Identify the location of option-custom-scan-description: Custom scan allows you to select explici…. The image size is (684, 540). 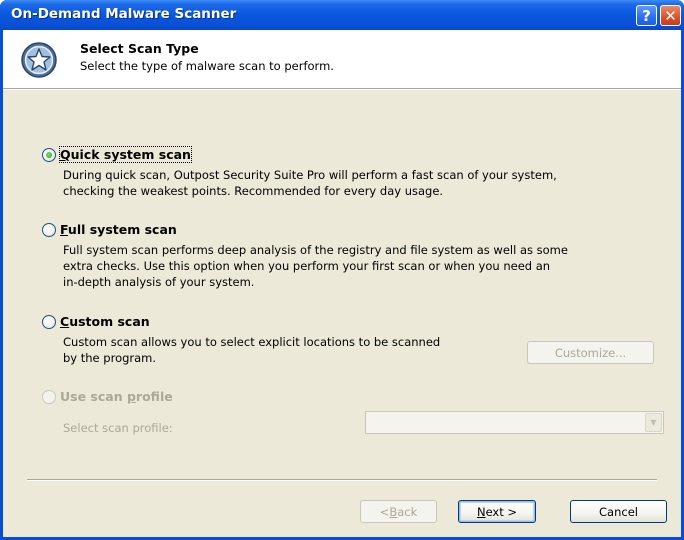
(251, 350).